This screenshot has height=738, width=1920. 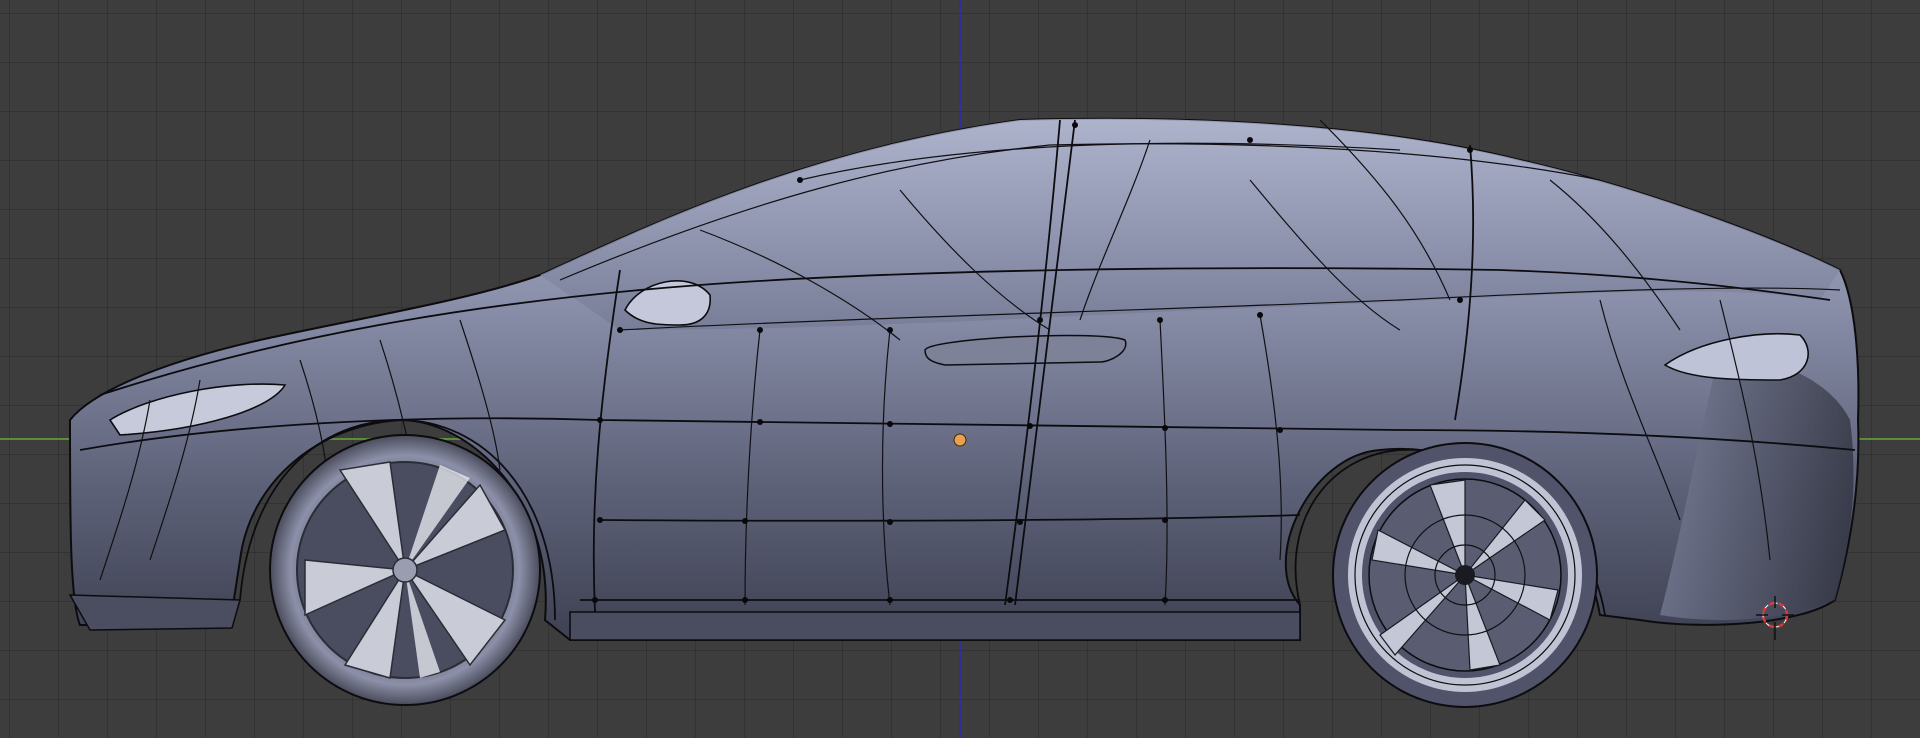 I want to click on front-wheel, so click(x=405, y=570).